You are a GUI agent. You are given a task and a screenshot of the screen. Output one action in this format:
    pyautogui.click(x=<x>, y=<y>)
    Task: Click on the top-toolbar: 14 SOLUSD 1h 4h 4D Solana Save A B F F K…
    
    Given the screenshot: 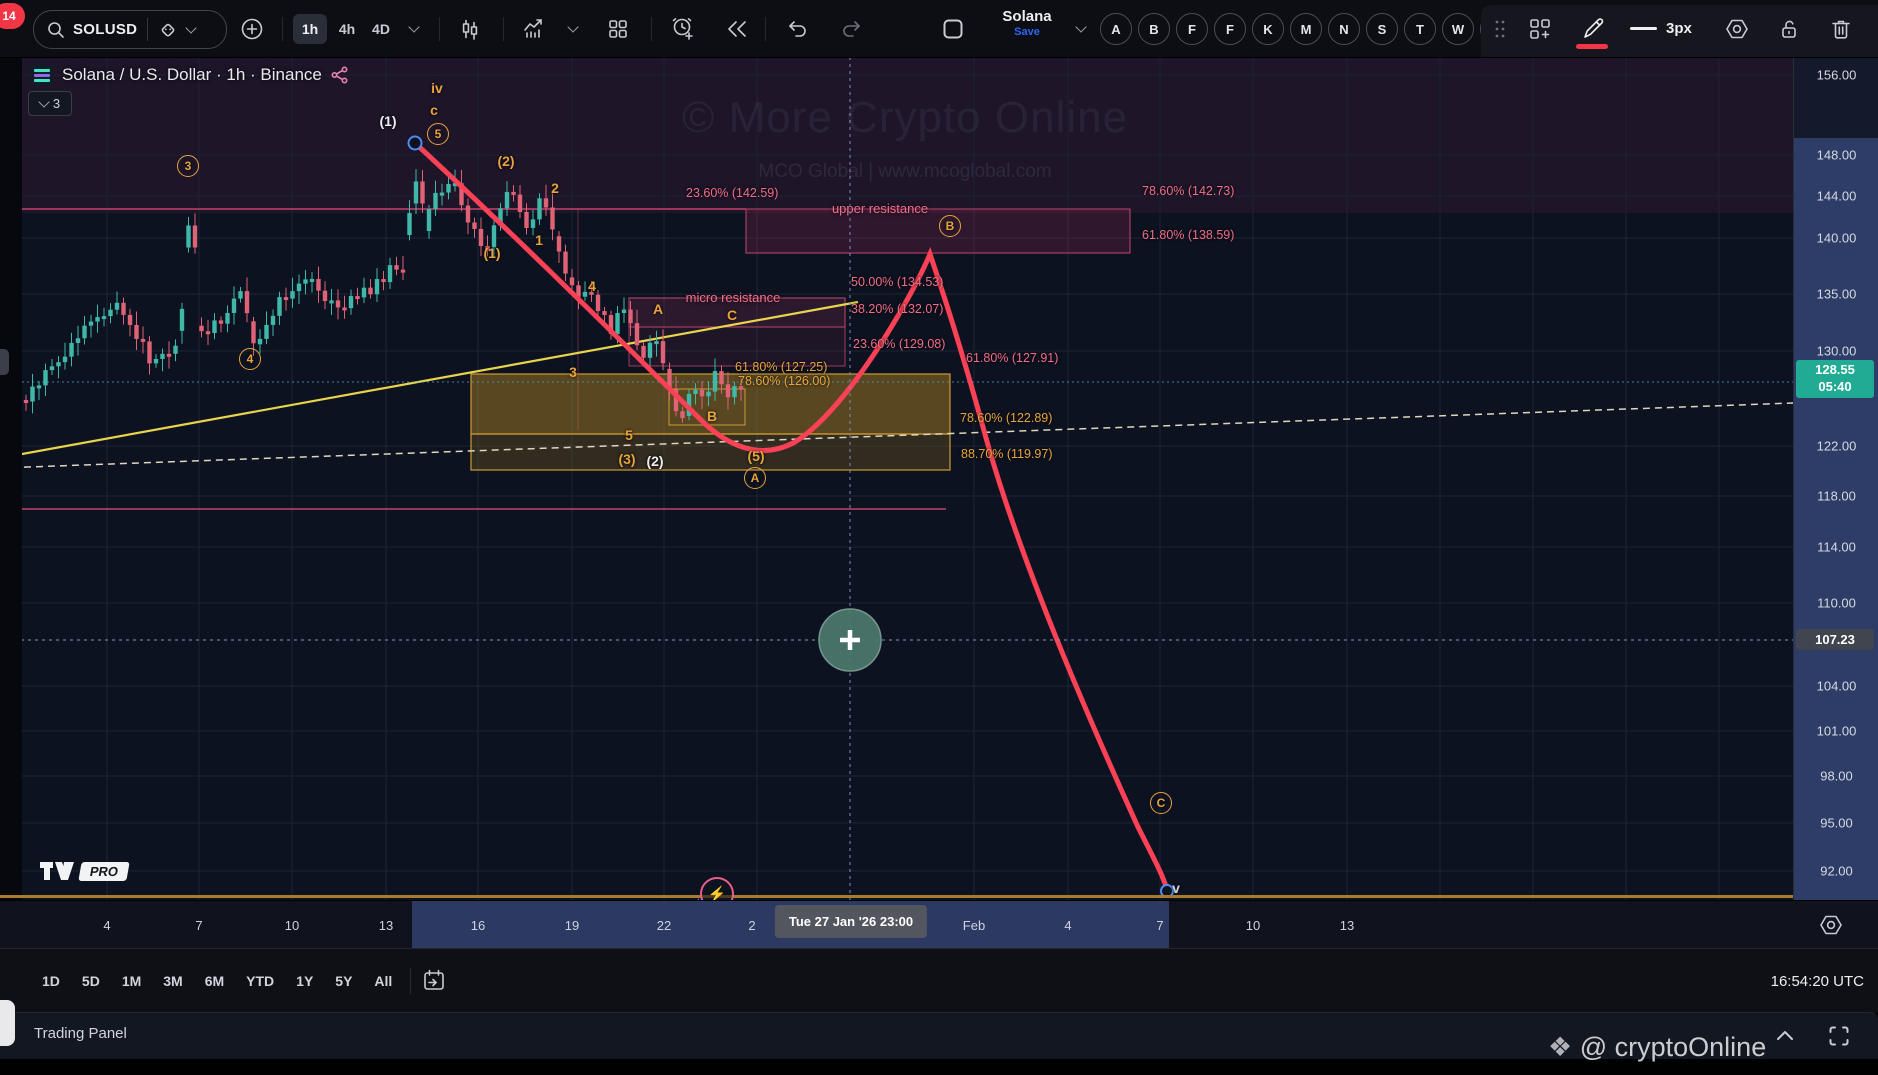 What is the action you would take?
    pyautogui.click(x=939, y=29)
    